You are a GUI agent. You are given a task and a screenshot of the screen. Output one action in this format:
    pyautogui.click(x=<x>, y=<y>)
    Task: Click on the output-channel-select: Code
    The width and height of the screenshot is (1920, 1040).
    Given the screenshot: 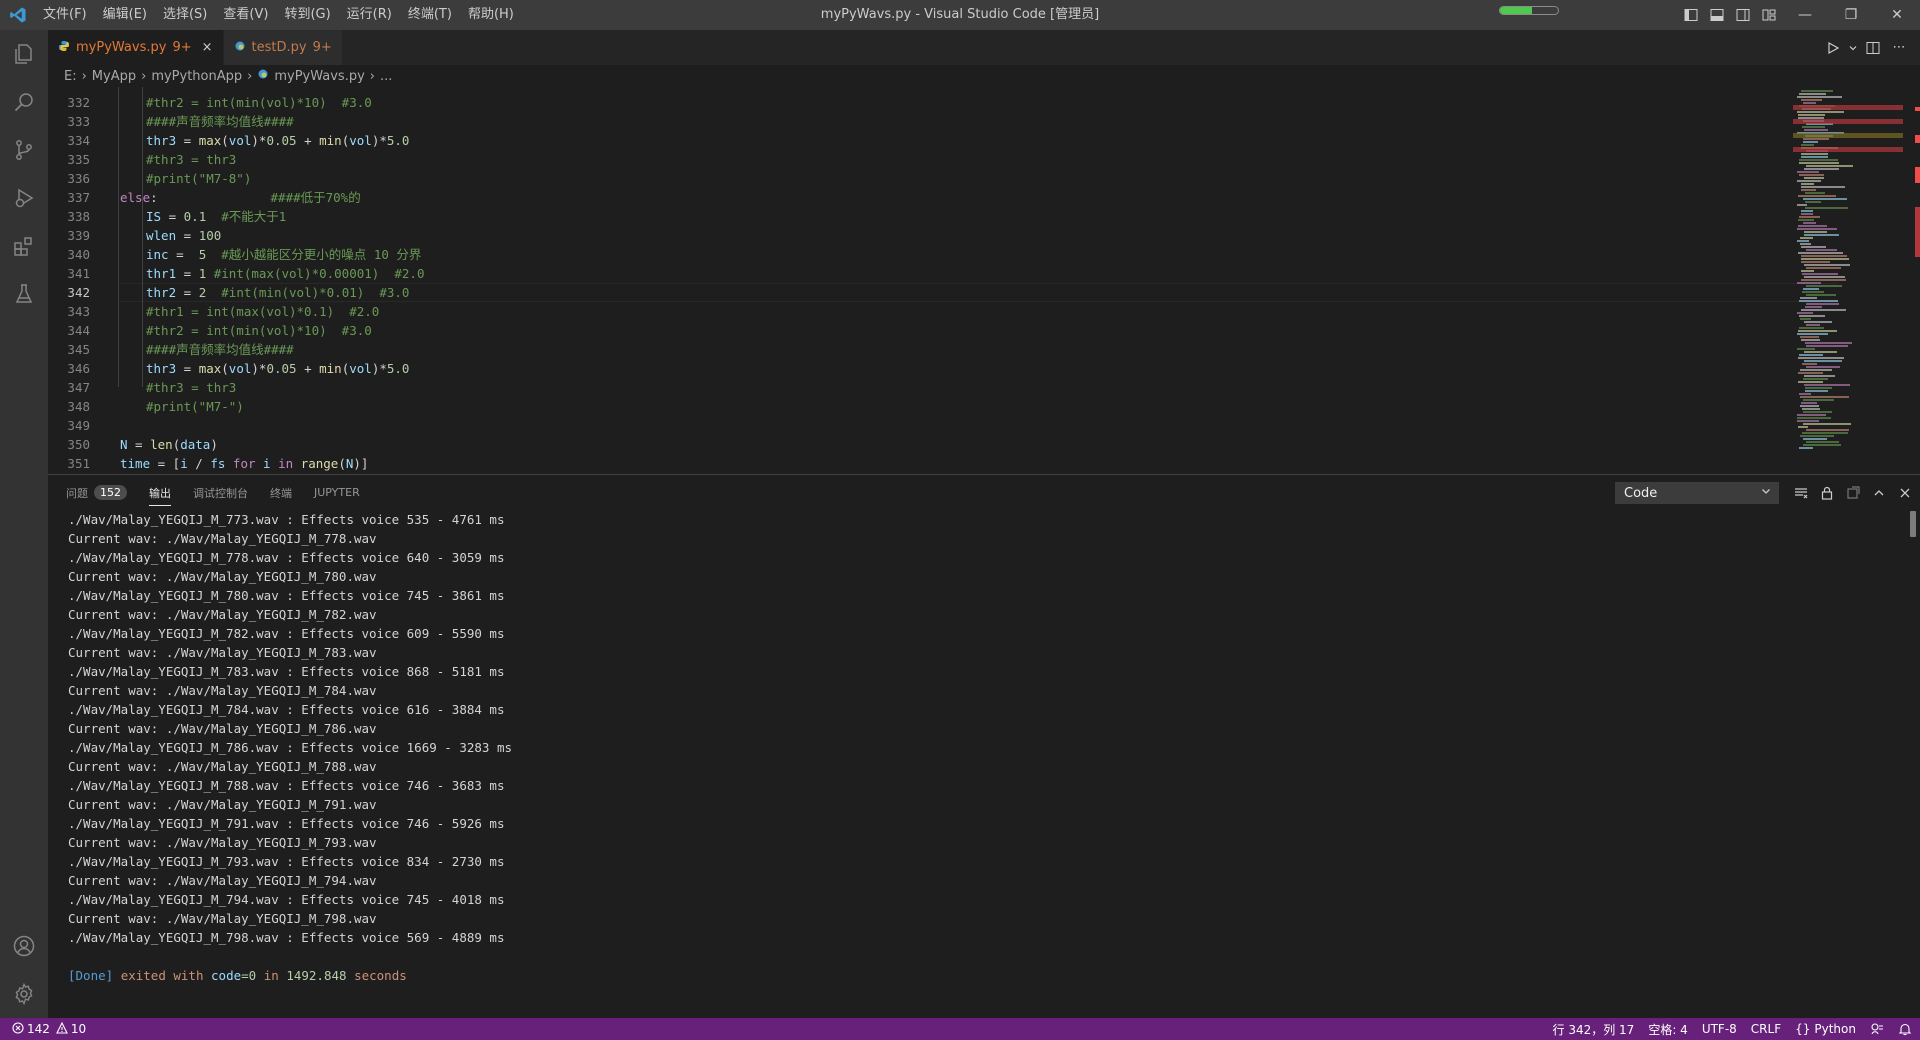 What is the action you would take?
    pyautogui.click(x=1697, y=493)
    